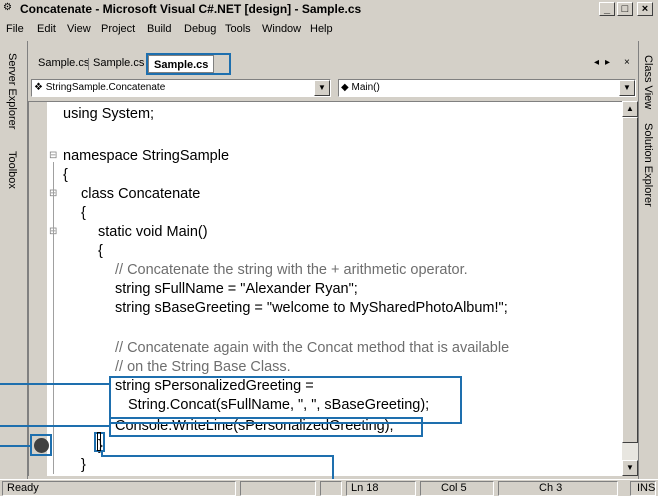 The image size is (658, 496). What do you see at coordinates (118, 63) in the screenshot?
I see `tab-sample-cs-2: Sample.cs` at bounding box center [118, 63].